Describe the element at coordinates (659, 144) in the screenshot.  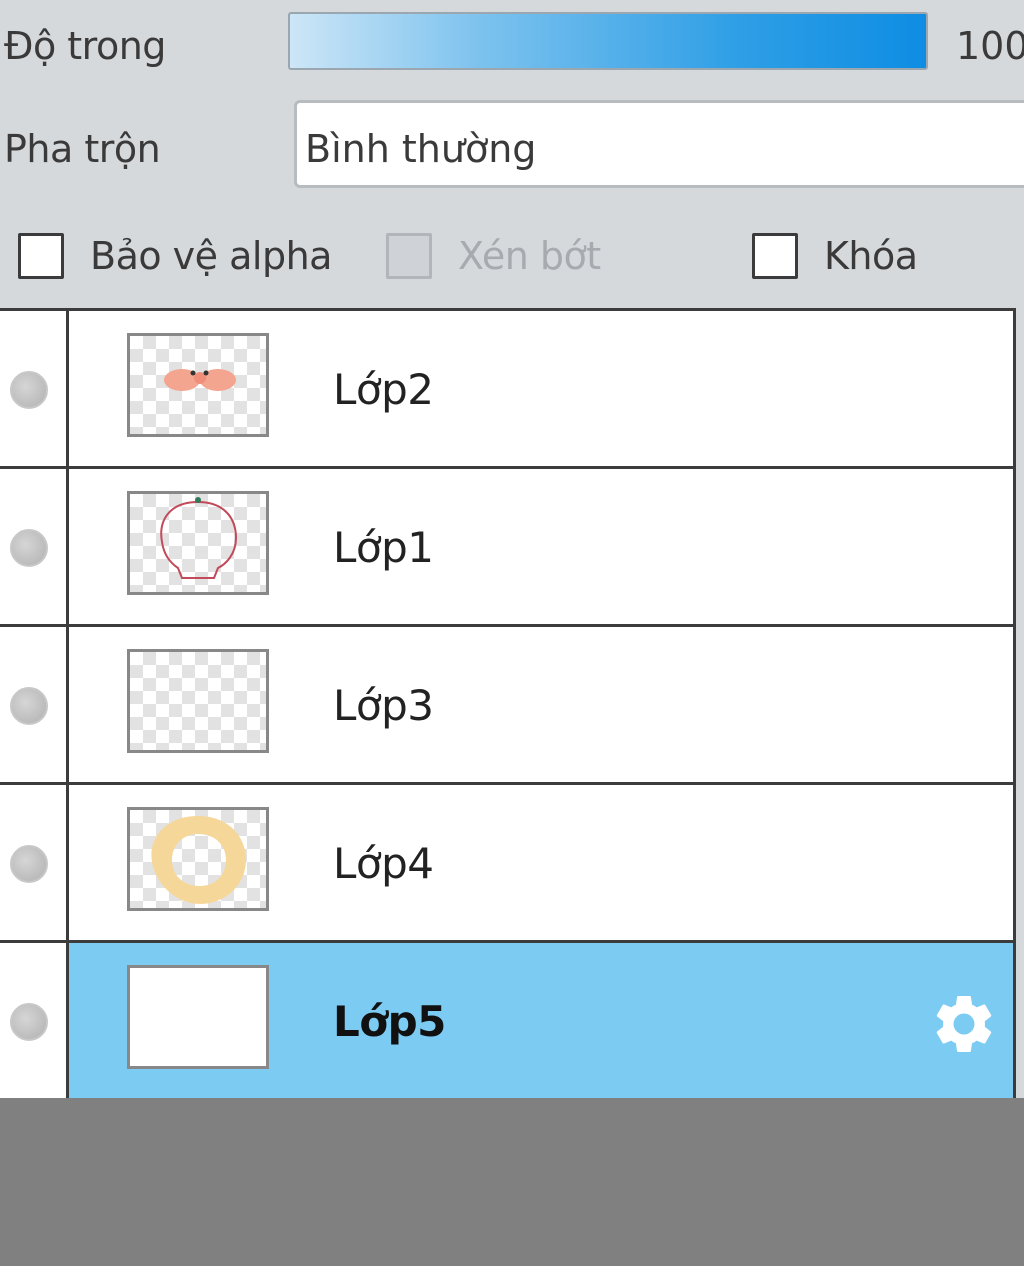
I see `blend-mode-select: Bình thường` at that location.